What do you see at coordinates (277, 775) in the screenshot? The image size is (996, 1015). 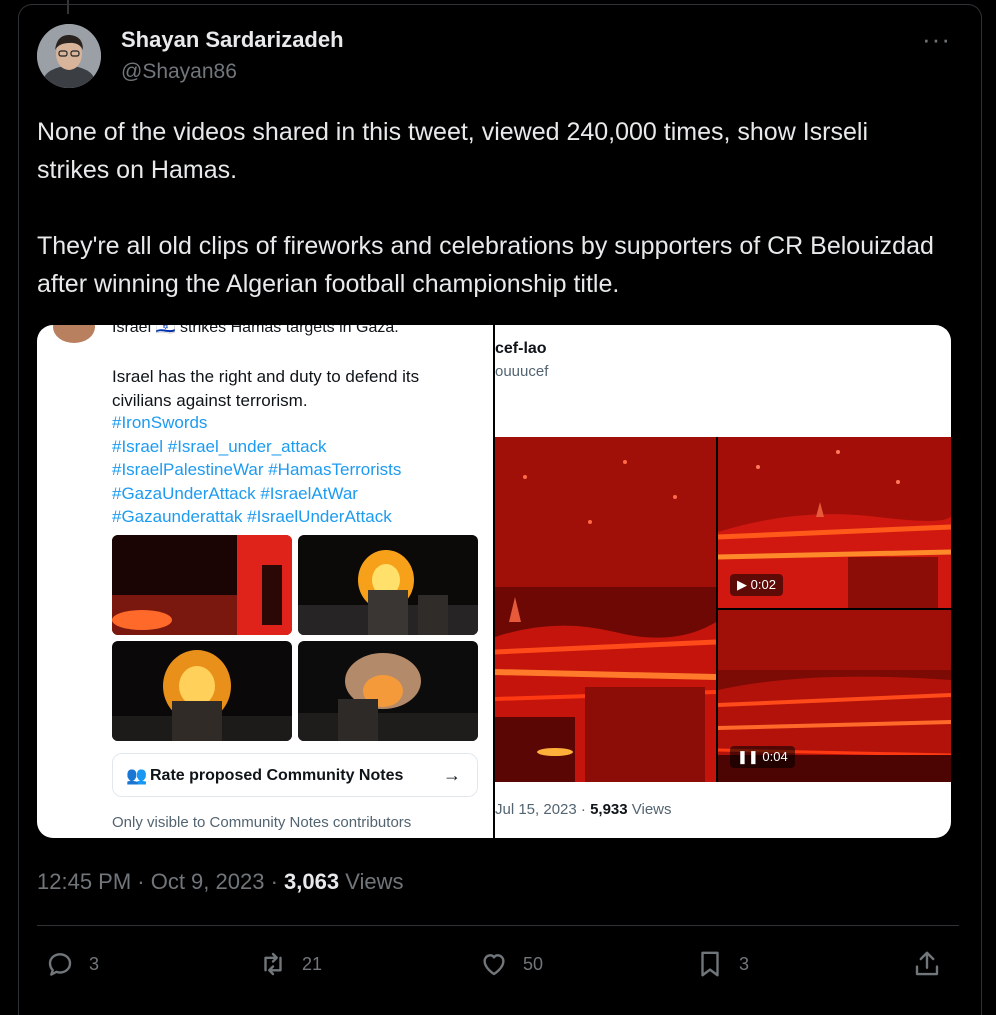 I see `rate-notes-label: Rate proposed Community Notes` at bounding box center [277, 775].